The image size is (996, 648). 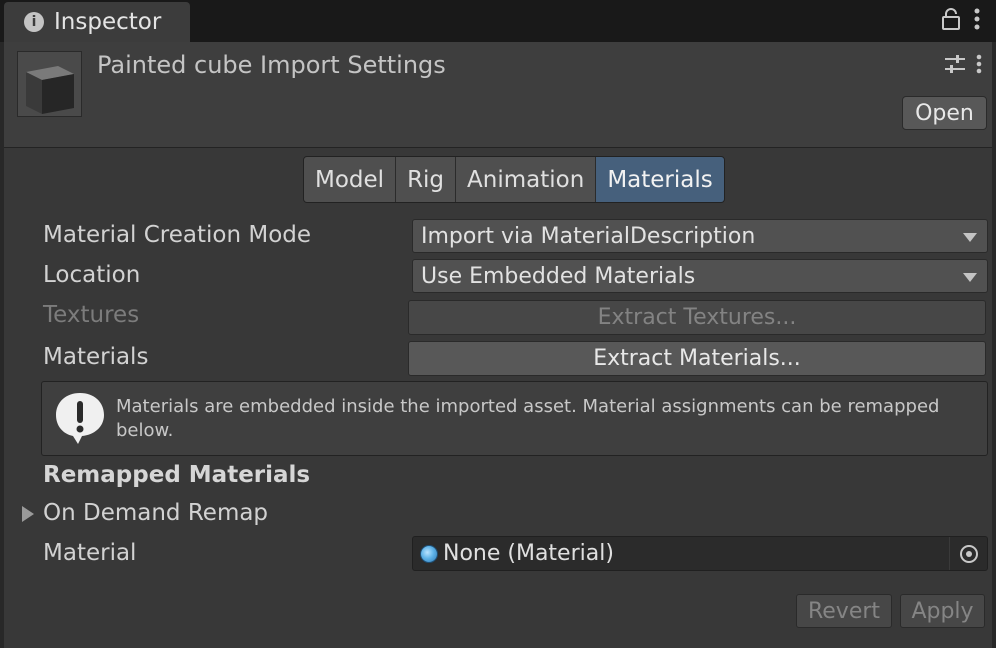 I want to click on object-picker-icon, so click(x=968, y=553).